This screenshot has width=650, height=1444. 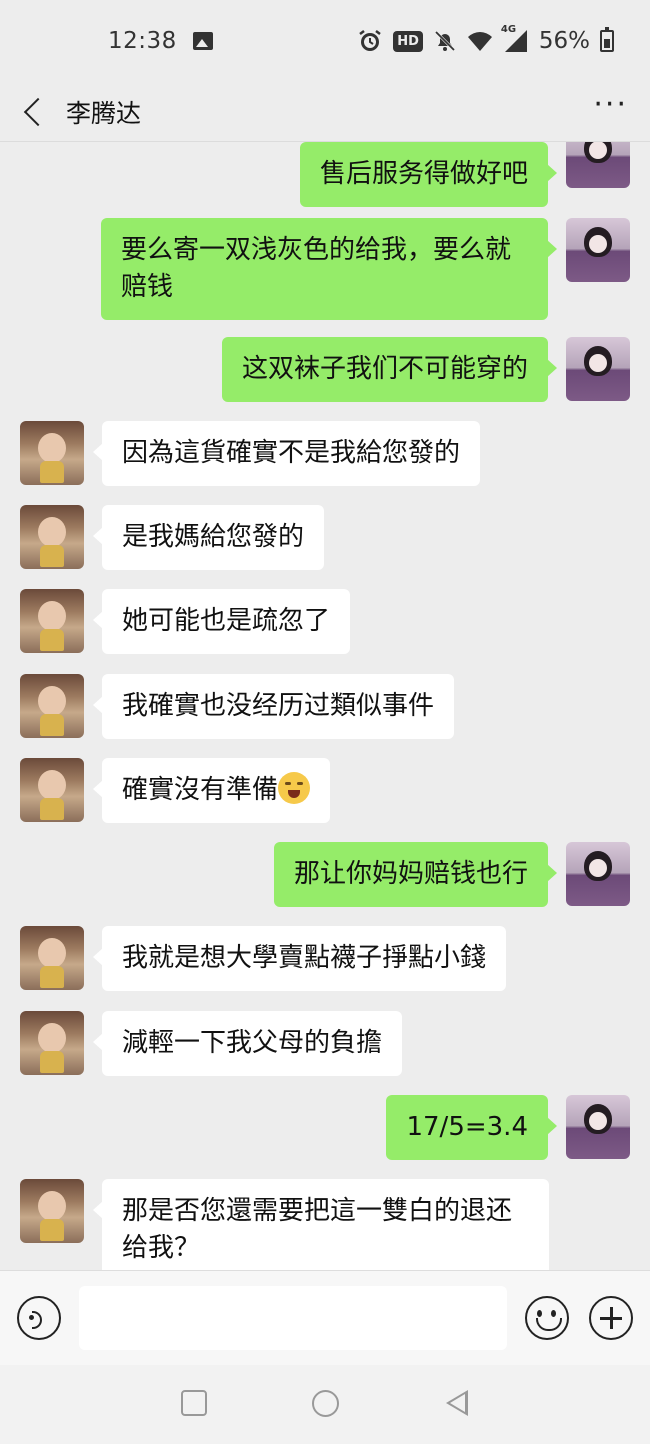 What do you see at coordinates (457, 1403) in the screenshot?
I see `back-icon` at bounding box center [457, 1403].